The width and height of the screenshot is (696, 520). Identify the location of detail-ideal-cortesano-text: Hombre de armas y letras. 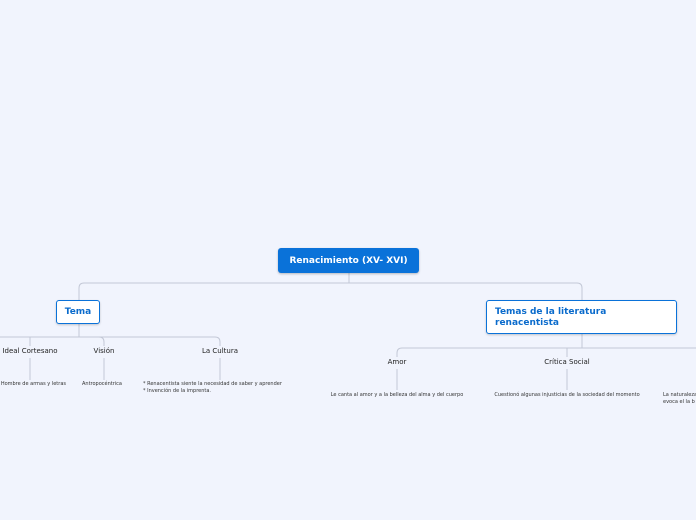
(33, 384).